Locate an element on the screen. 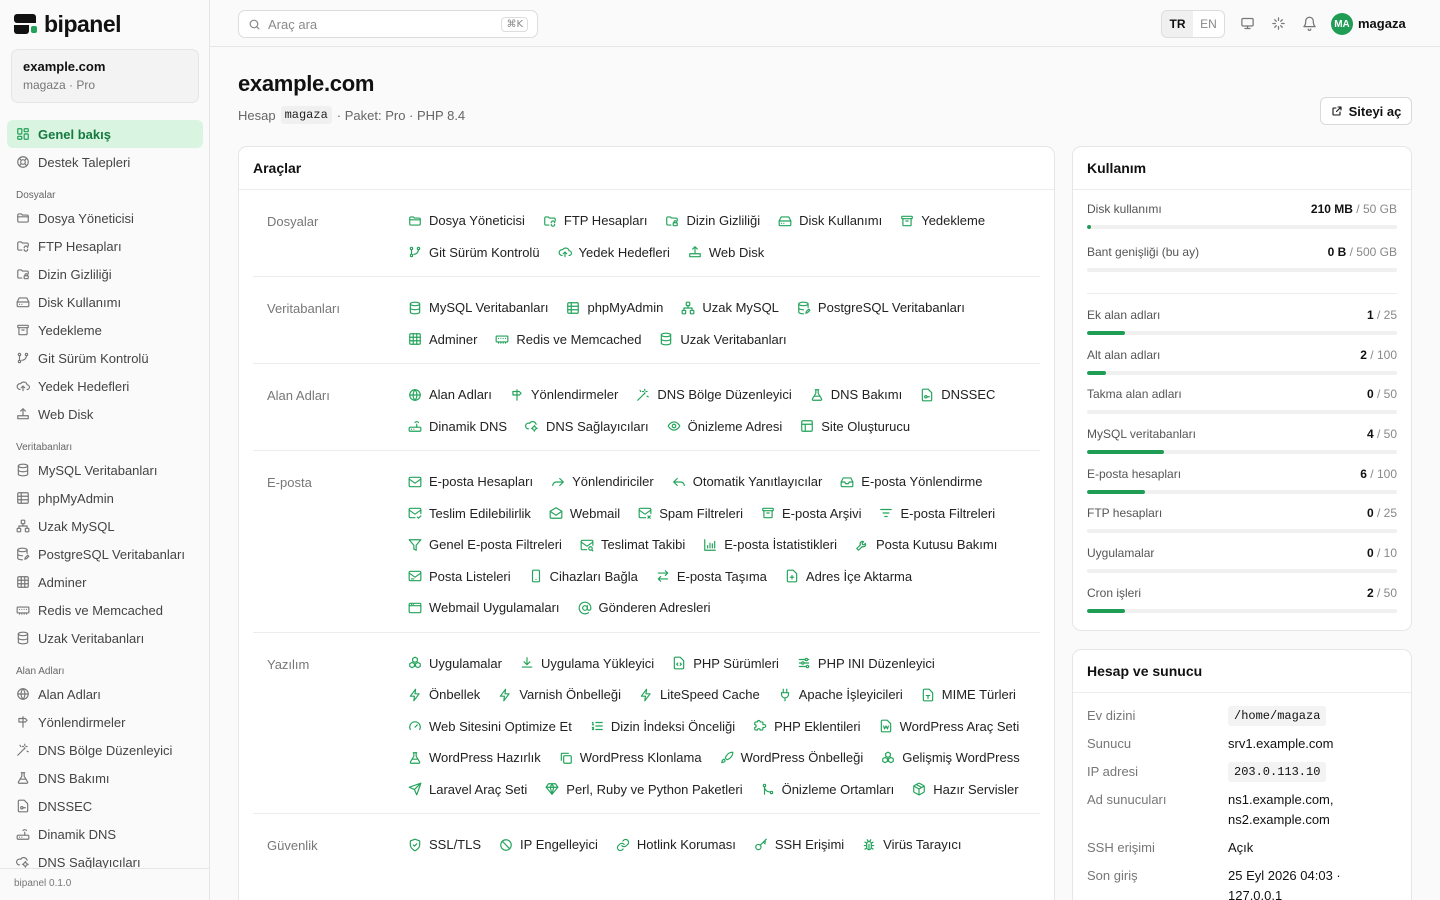  sidebar-item-dosya-yoneticisi: Dosya Yöneticisi is located at coordinates (105, 218).